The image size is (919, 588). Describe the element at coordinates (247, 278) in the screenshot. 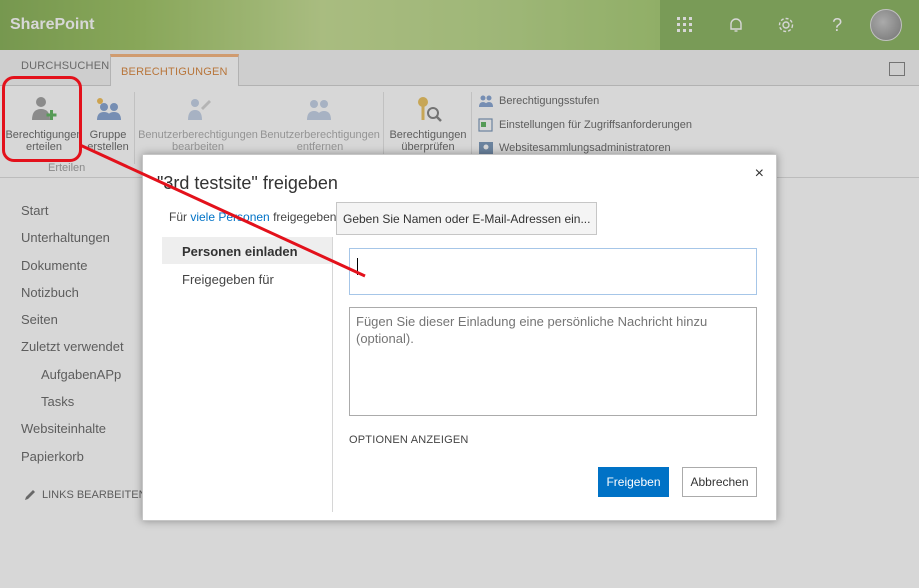

I see `tab-shared-with: Freigegeben für` at that location.